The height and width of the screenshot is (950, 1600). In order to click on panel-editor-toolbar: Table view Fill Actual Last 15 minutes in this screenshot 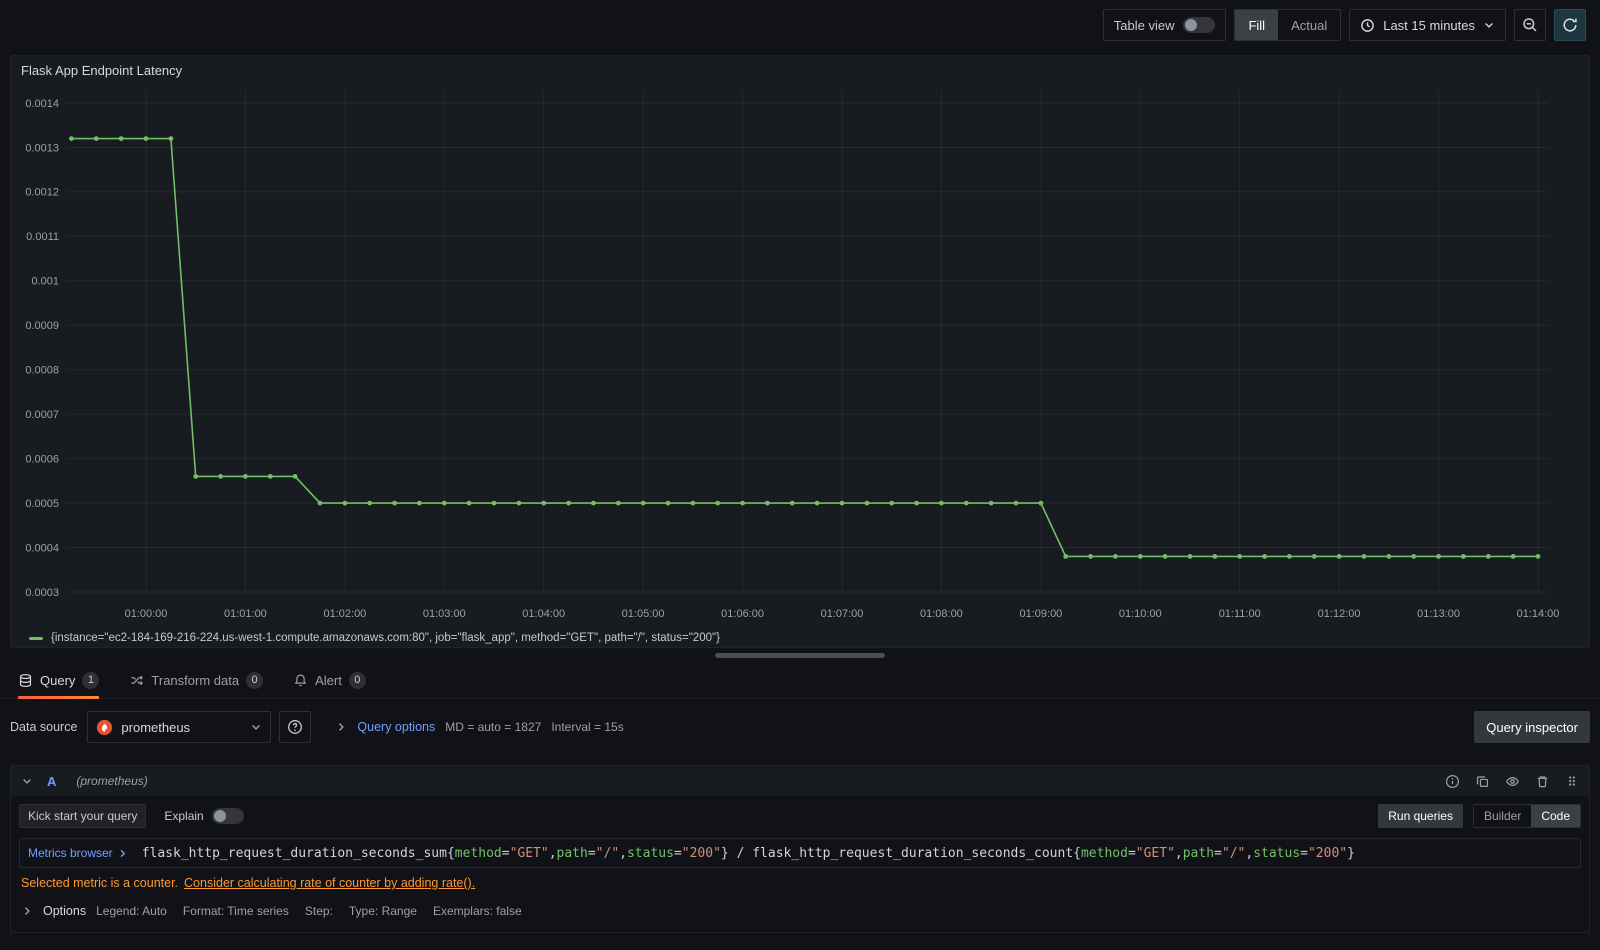, I will do `click(800, 25)`.